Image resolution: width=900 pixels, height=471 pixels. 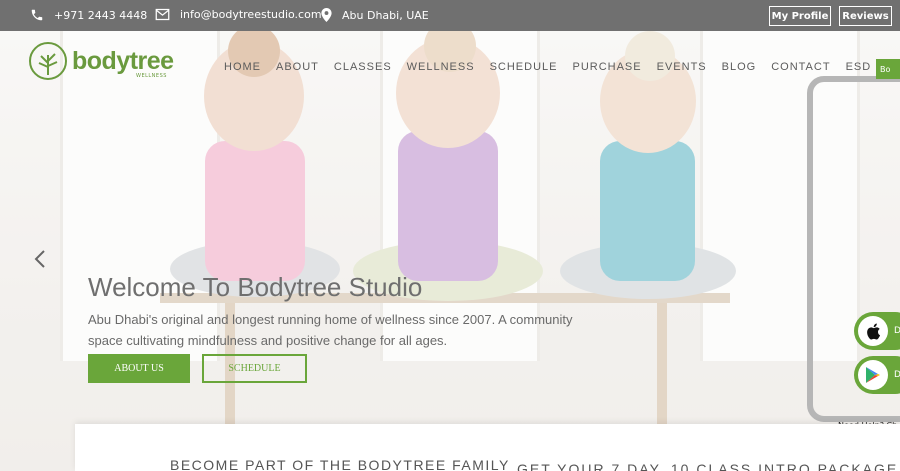 What do you see at coordinates (101, 15) in the screenshot?
I see `phone-number: +971 2443 4448` at bounding box center [101, 15].